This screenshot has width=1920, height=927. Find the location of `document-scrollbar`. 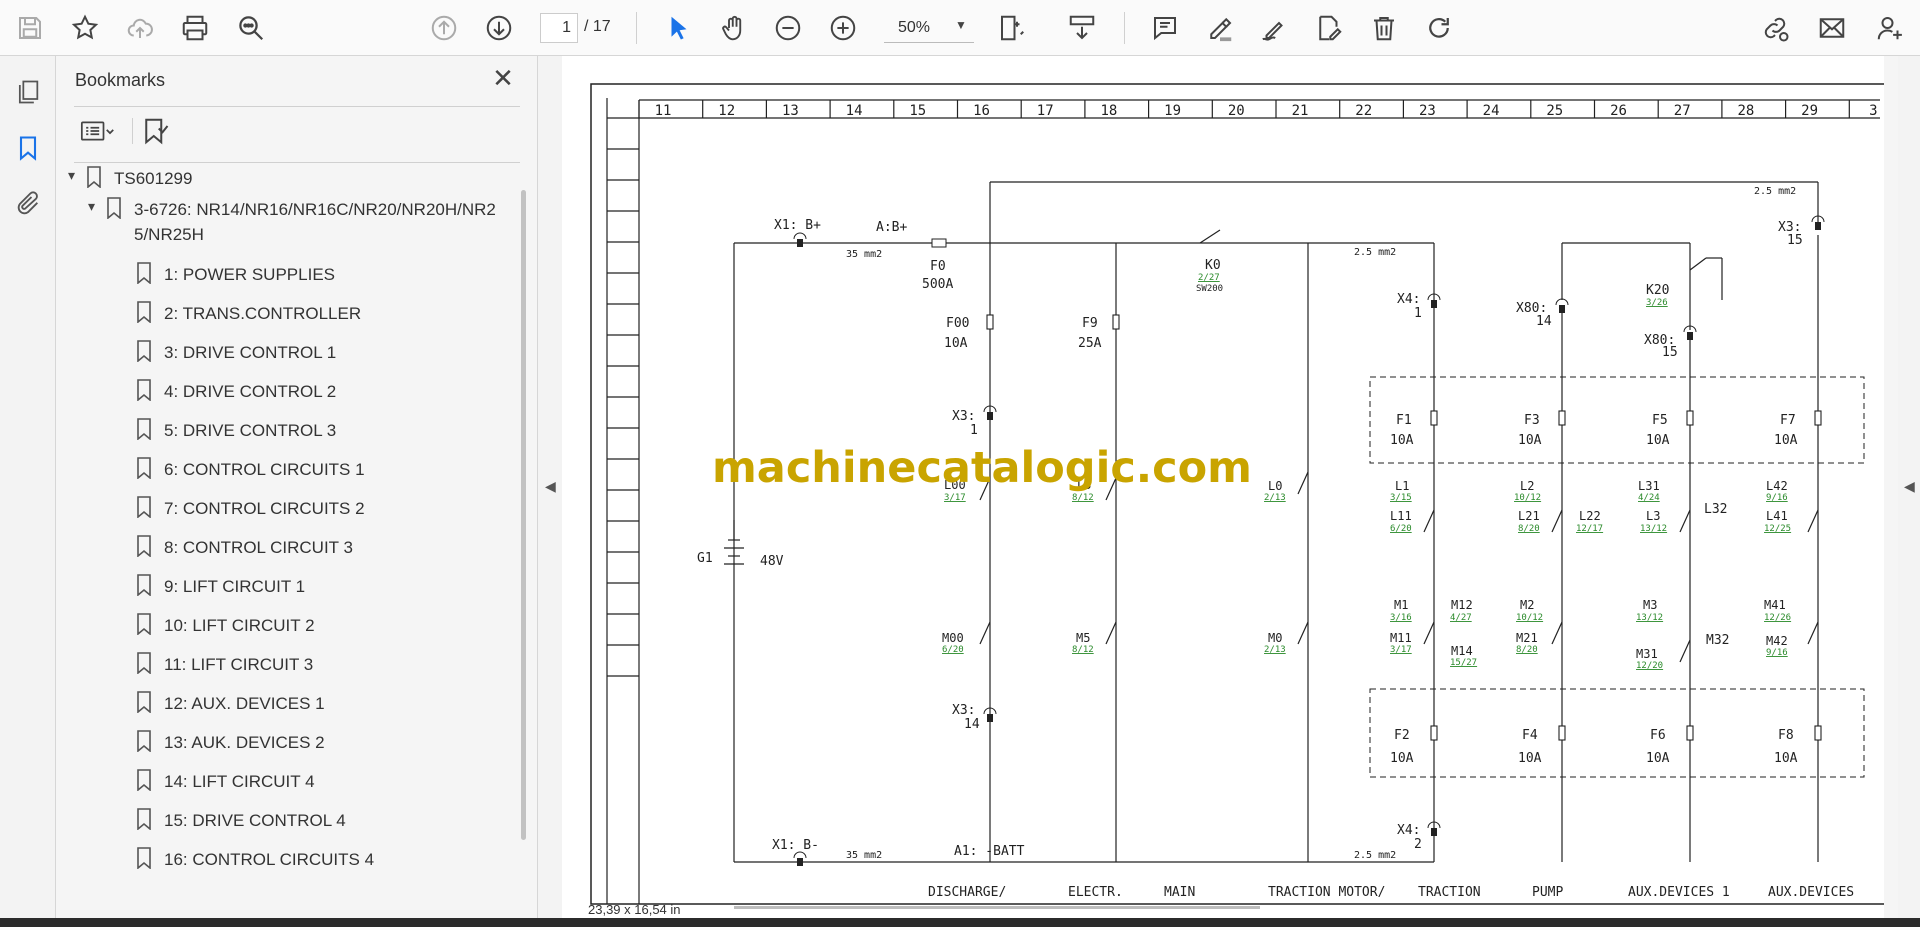

document-scrollbar is located at coordinates (1891, 487).